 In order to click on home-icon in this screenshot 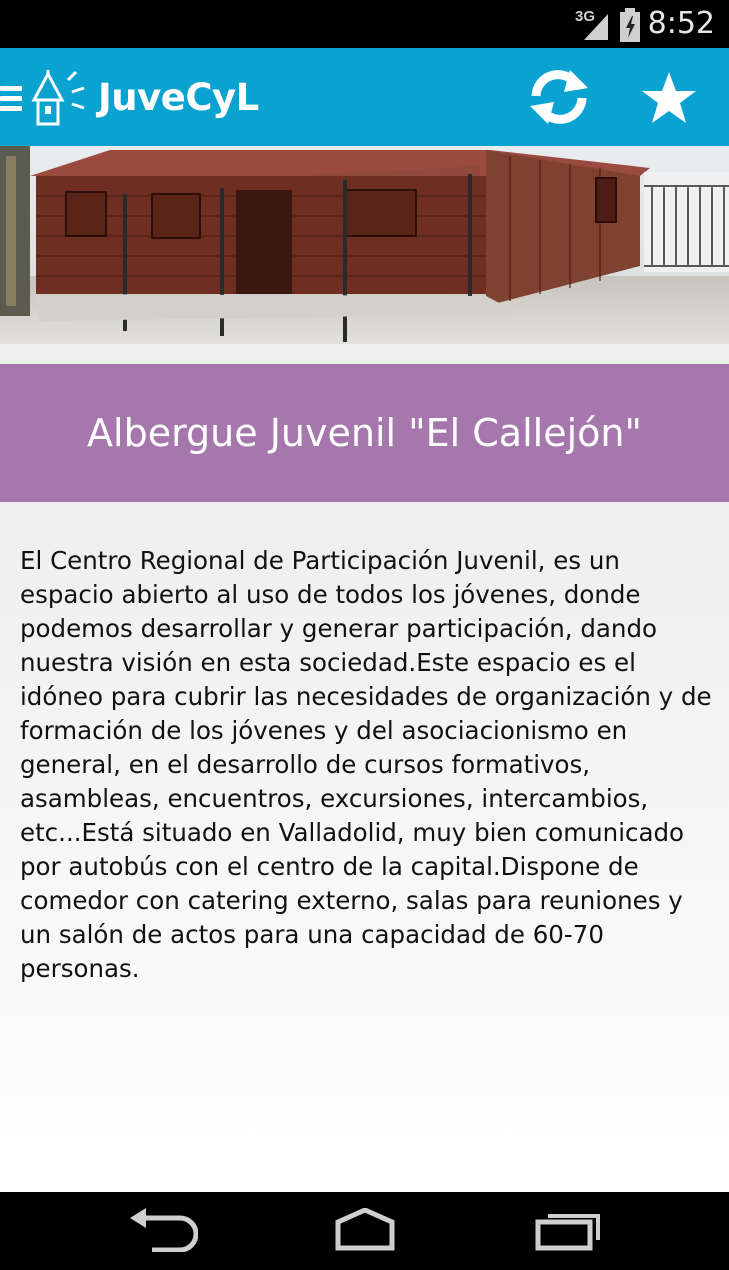, I will do `click(365, 1230)`.